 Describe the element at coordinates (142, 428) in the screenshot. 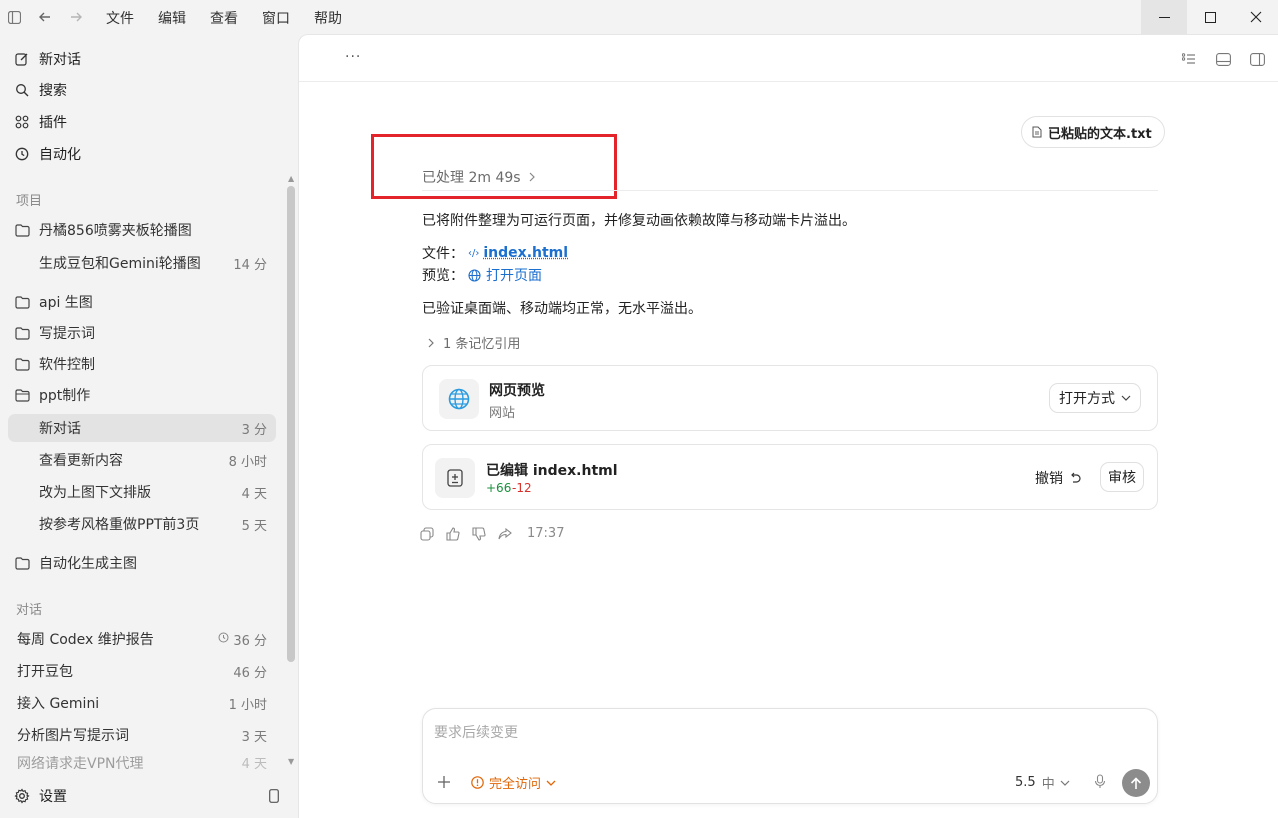

I see `project-chat-item-active: 新对话 3 分` at that location.